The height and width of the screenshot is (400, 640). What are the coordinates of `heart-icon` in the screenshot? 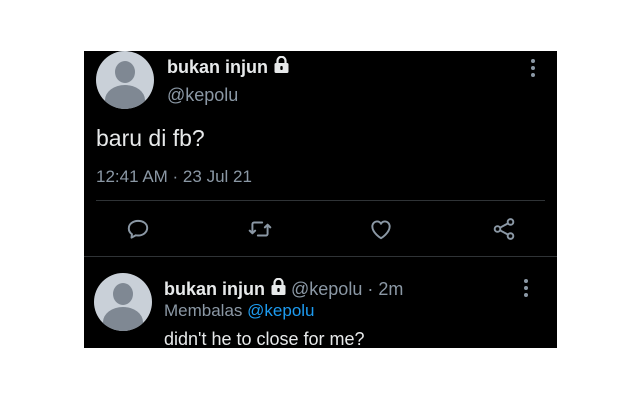 It's located at (381, 229).